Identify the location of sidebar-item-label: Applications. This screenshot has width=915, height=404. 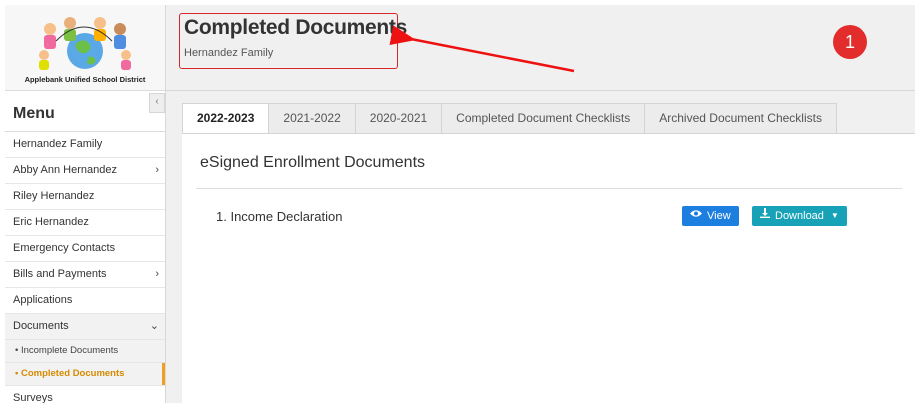
(43, 300).